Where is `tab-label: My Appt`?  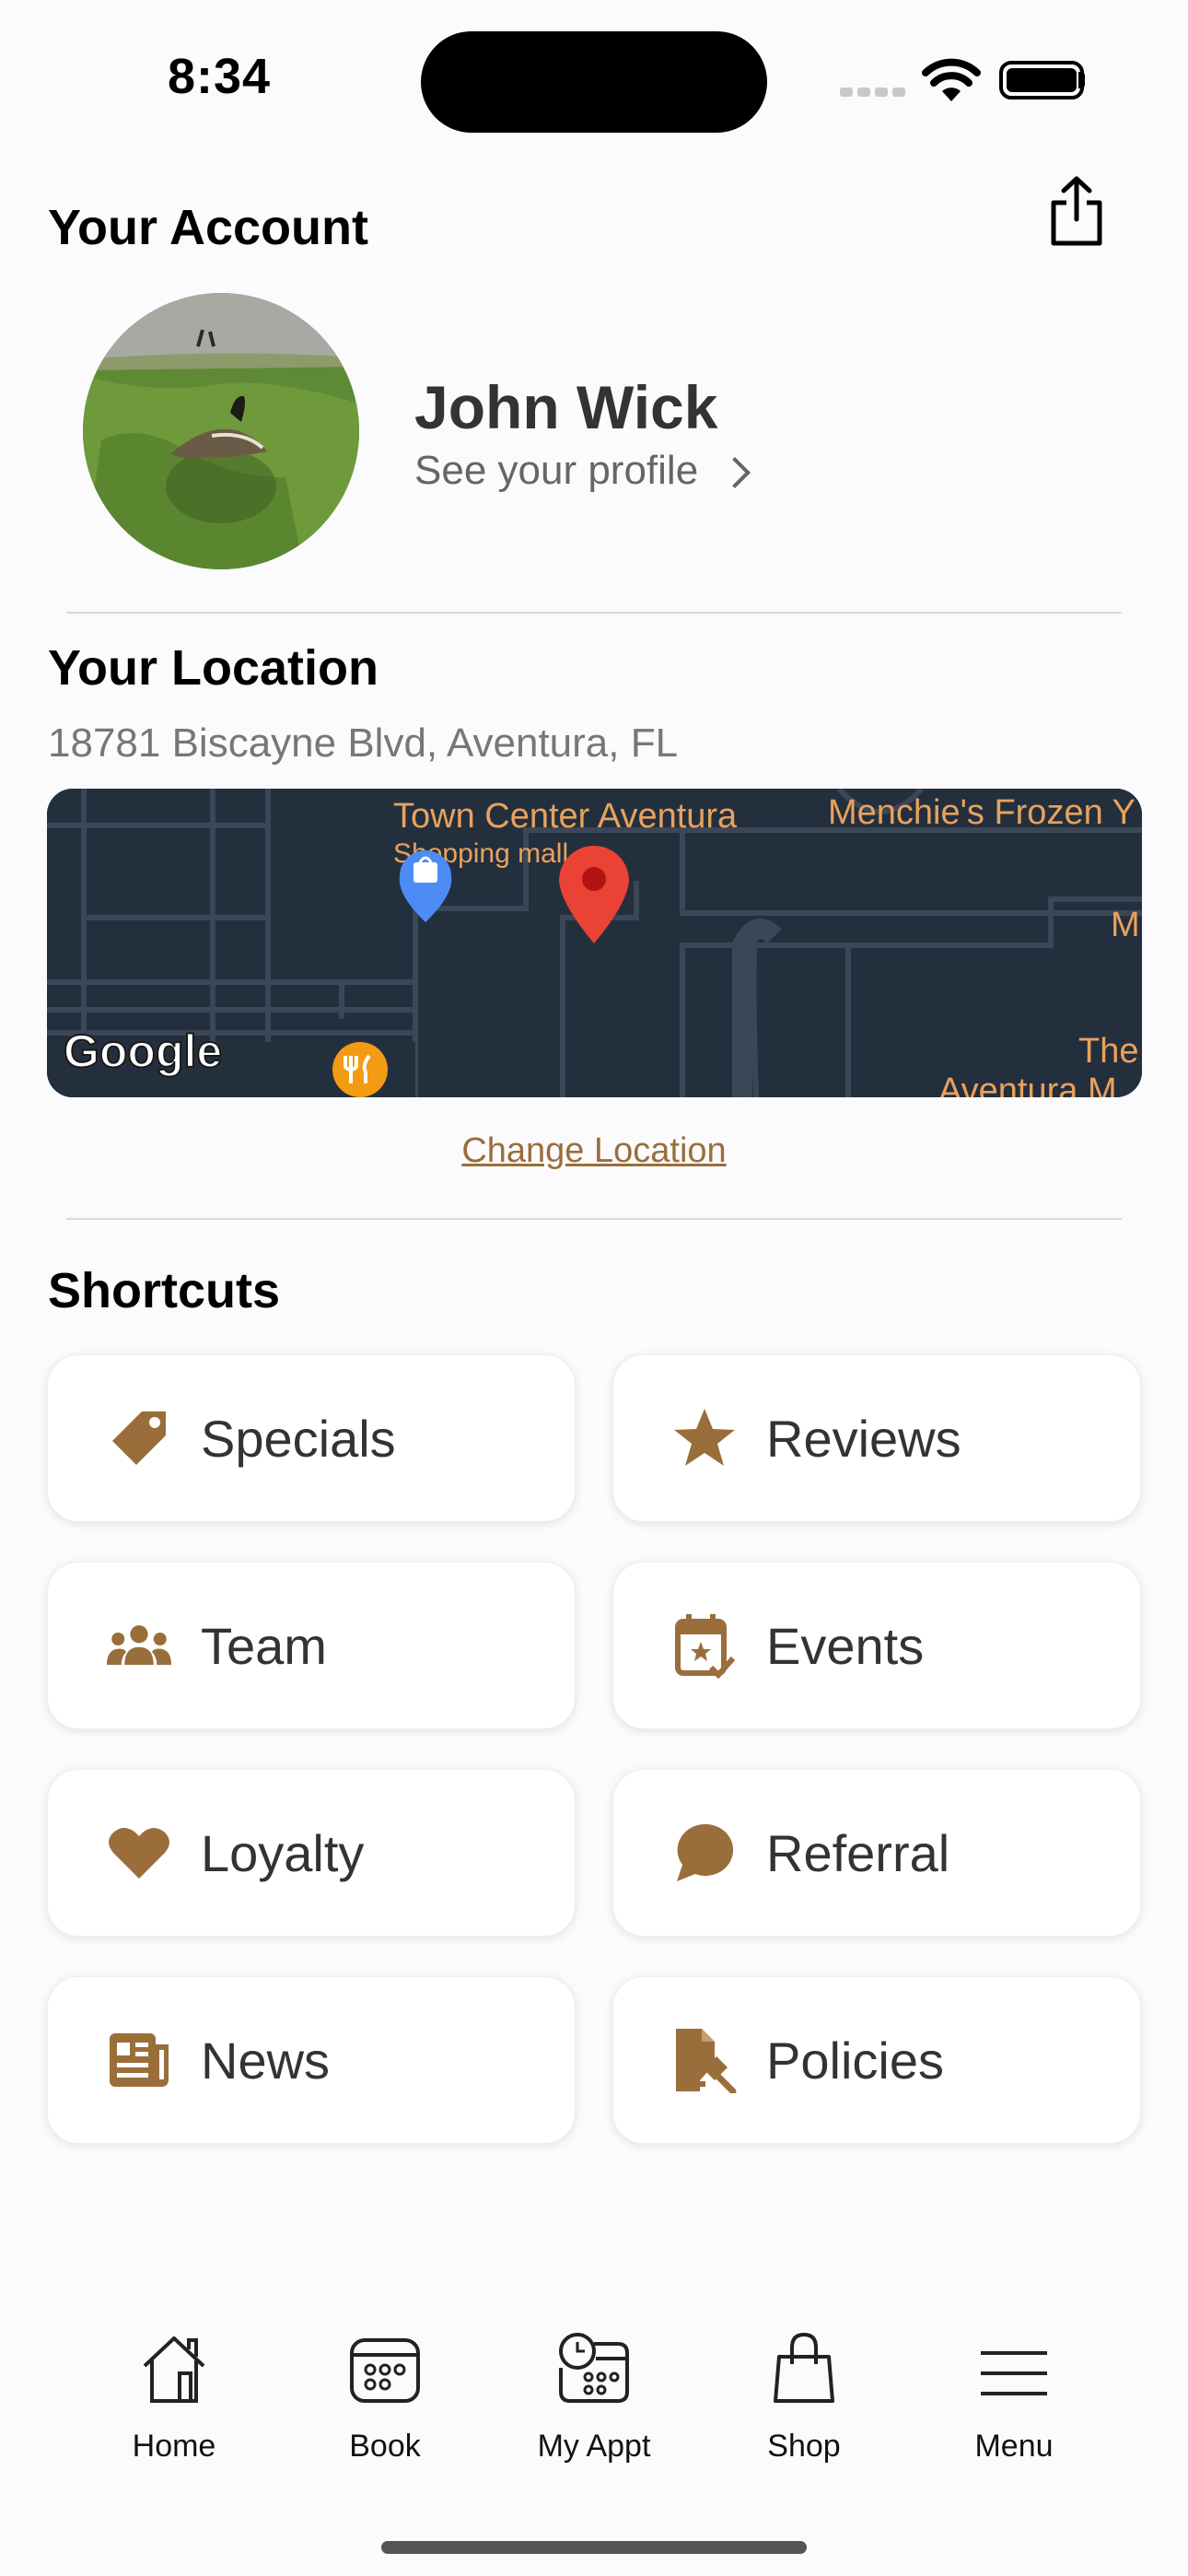
tab-label: My Appt is located at coordinates (594, 2447).